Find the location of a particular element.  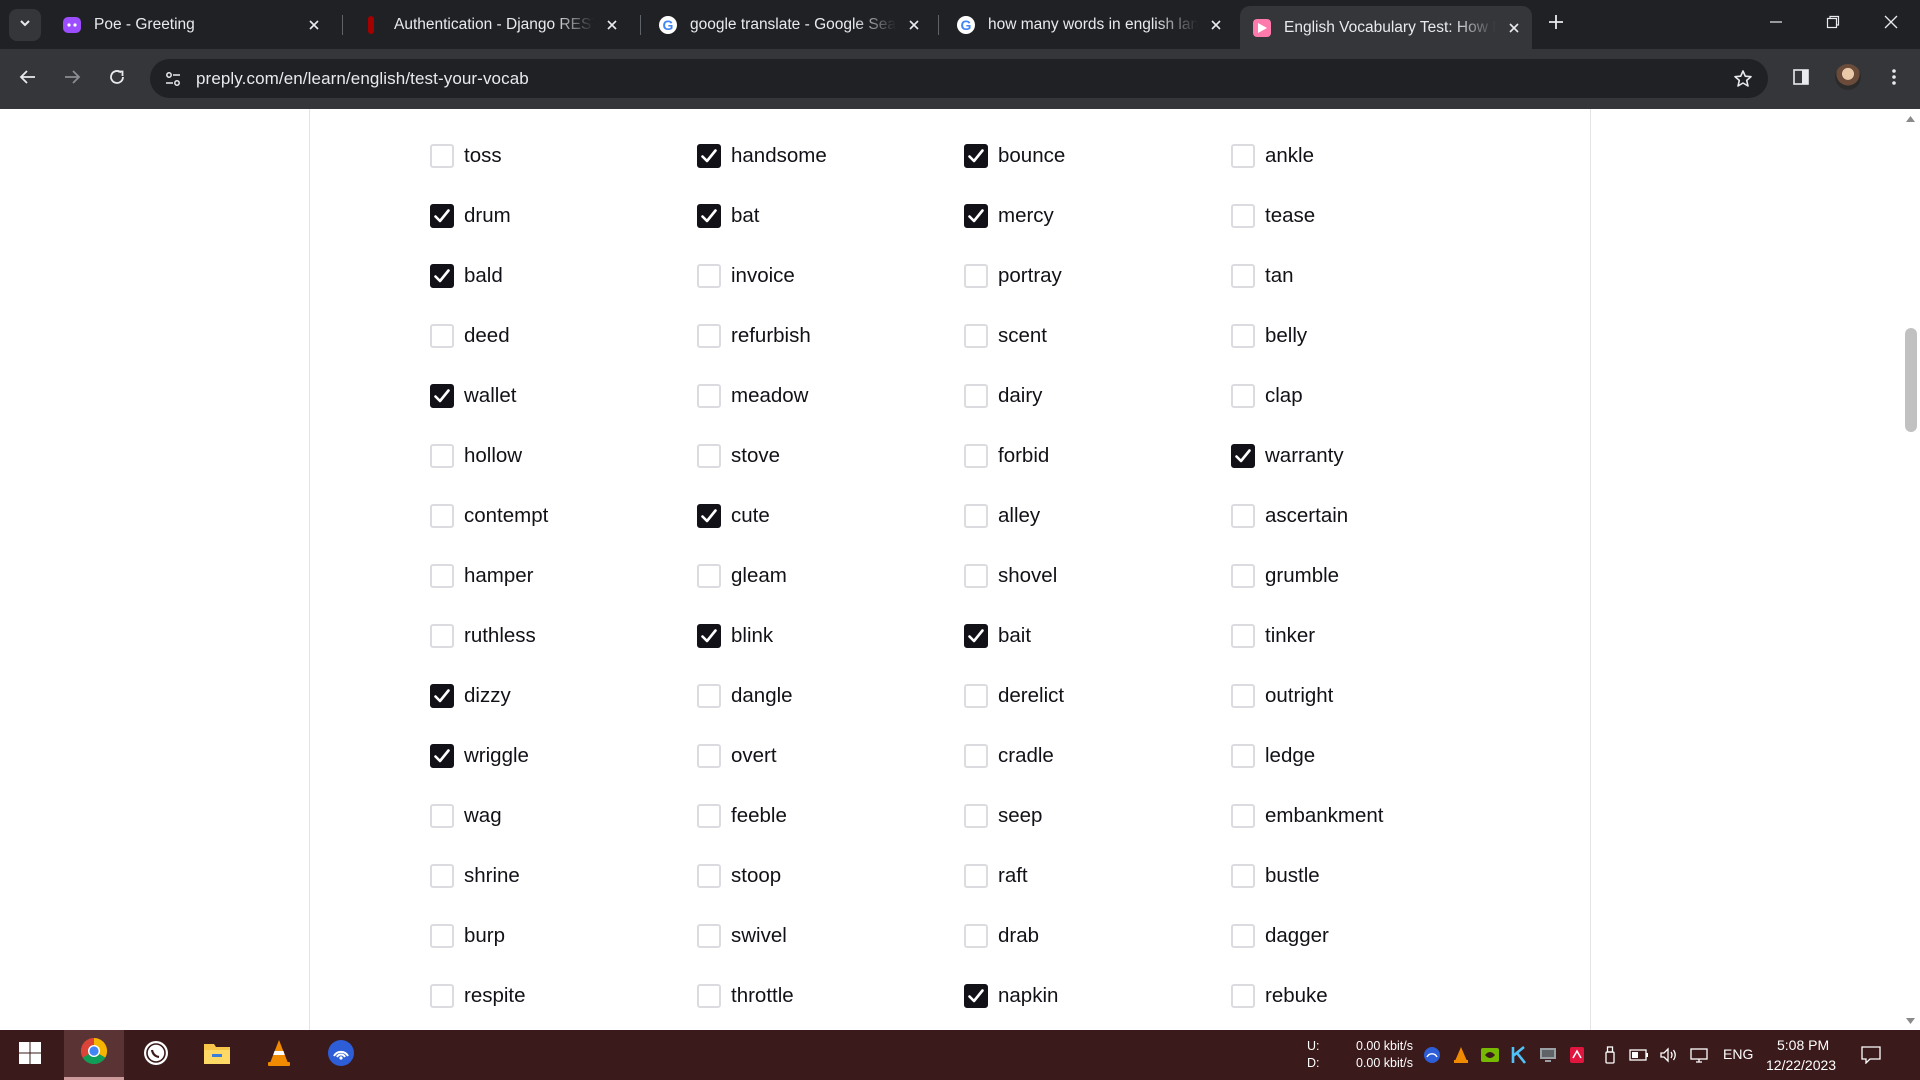

browser-menu-button is located at coordinates (1894, 79).